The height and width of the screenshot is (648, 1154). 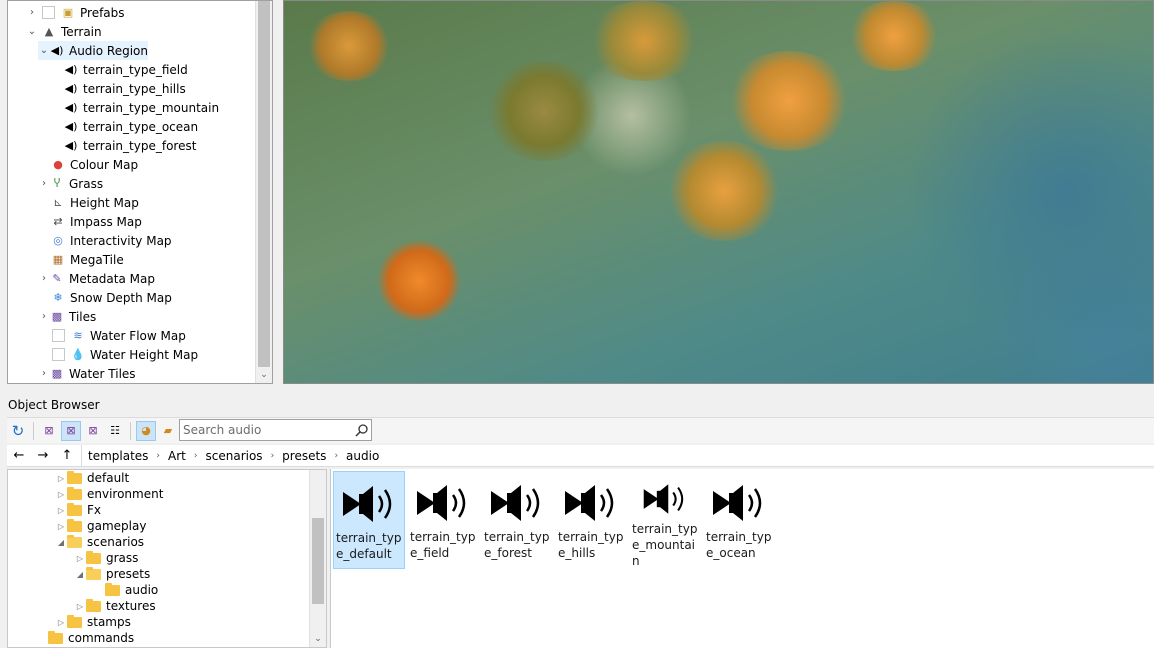 I want to click on asset-tile: terrain_type_hills, so click(x=591, y=520).